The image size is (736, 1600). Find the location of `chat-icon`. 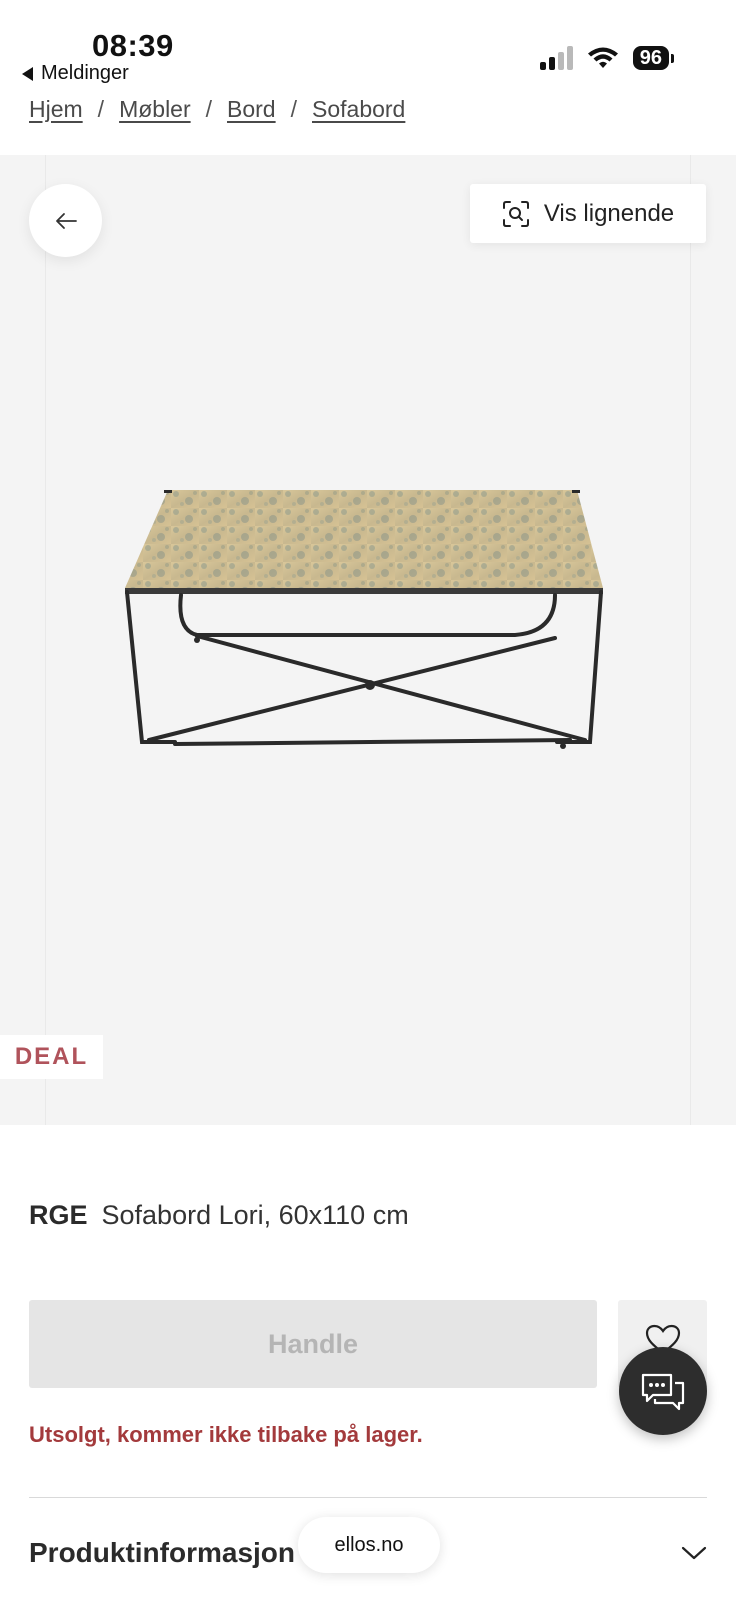

chat-icon is located at coordinates (663, 1392).